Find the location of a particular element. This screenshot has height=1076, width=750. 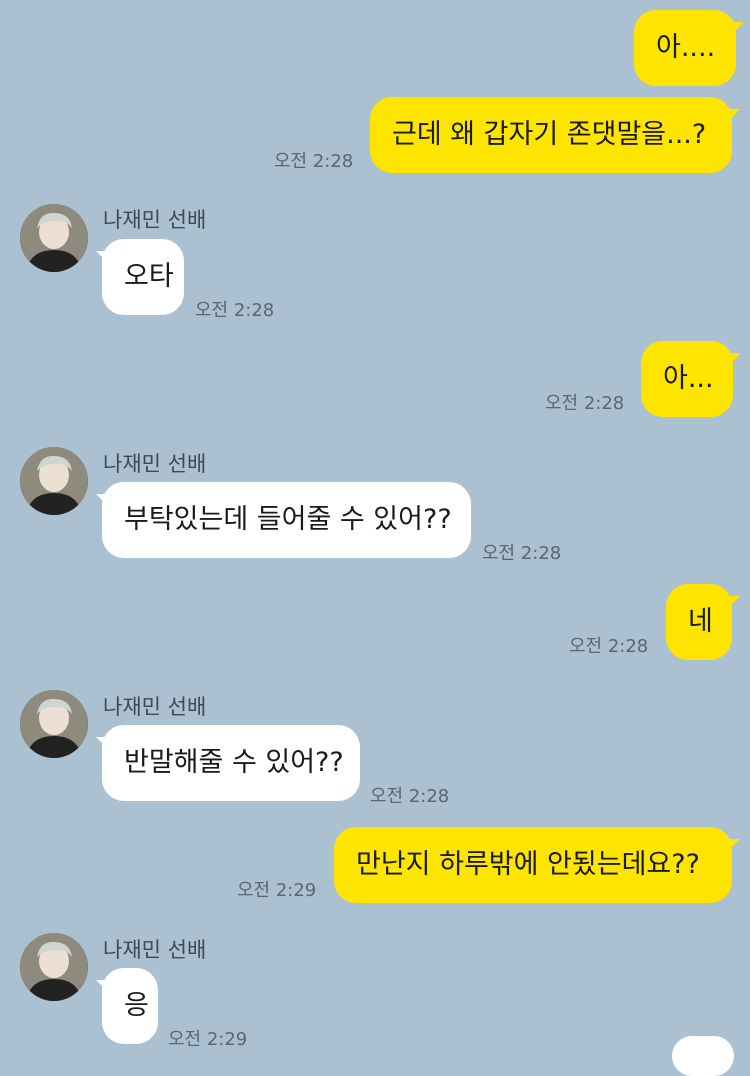

other-message-bubble: 오타 is located at coordinates (143, 277).